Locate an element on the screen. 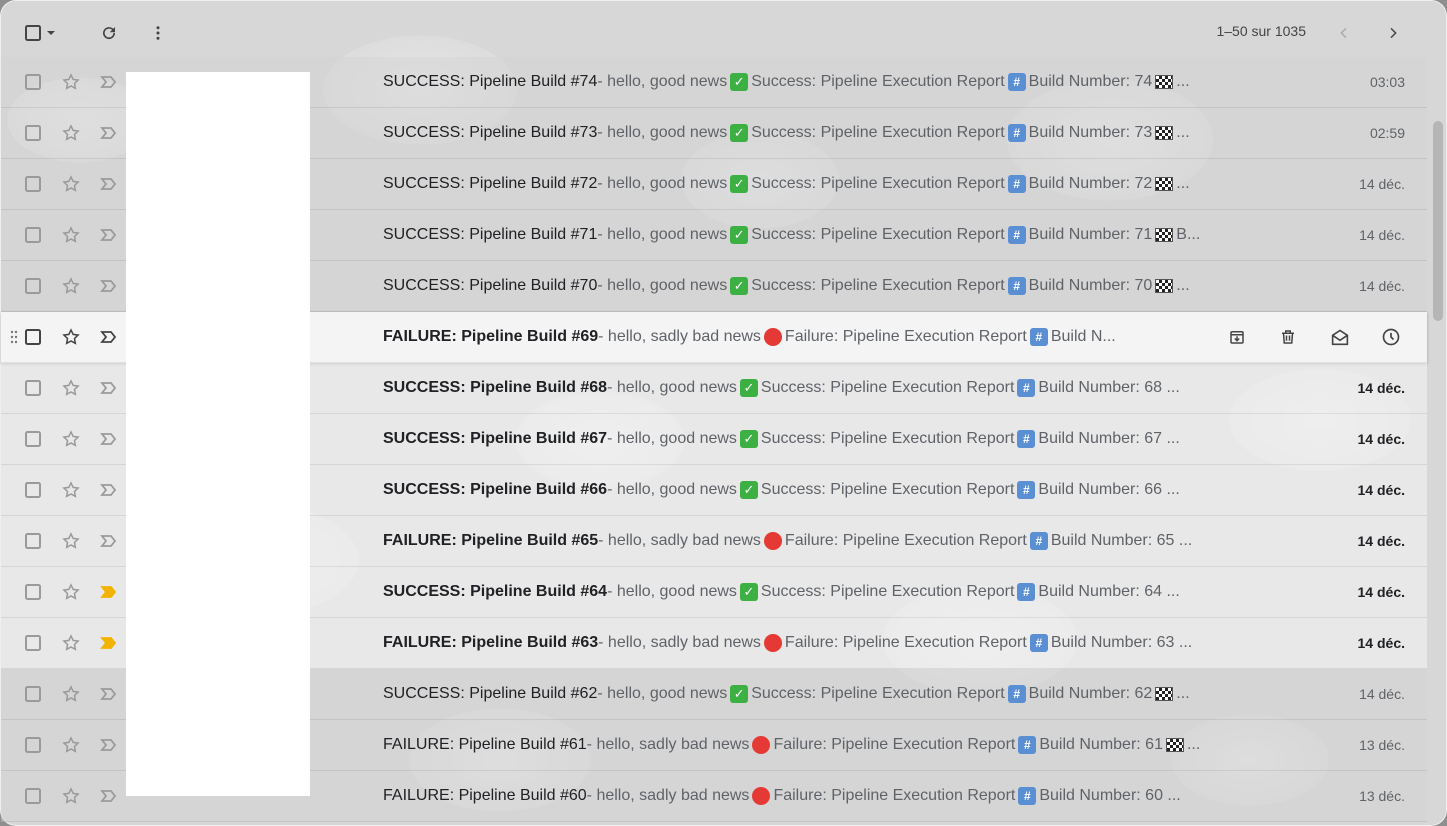  mark-read-button is located at coordinates (1340, 337).